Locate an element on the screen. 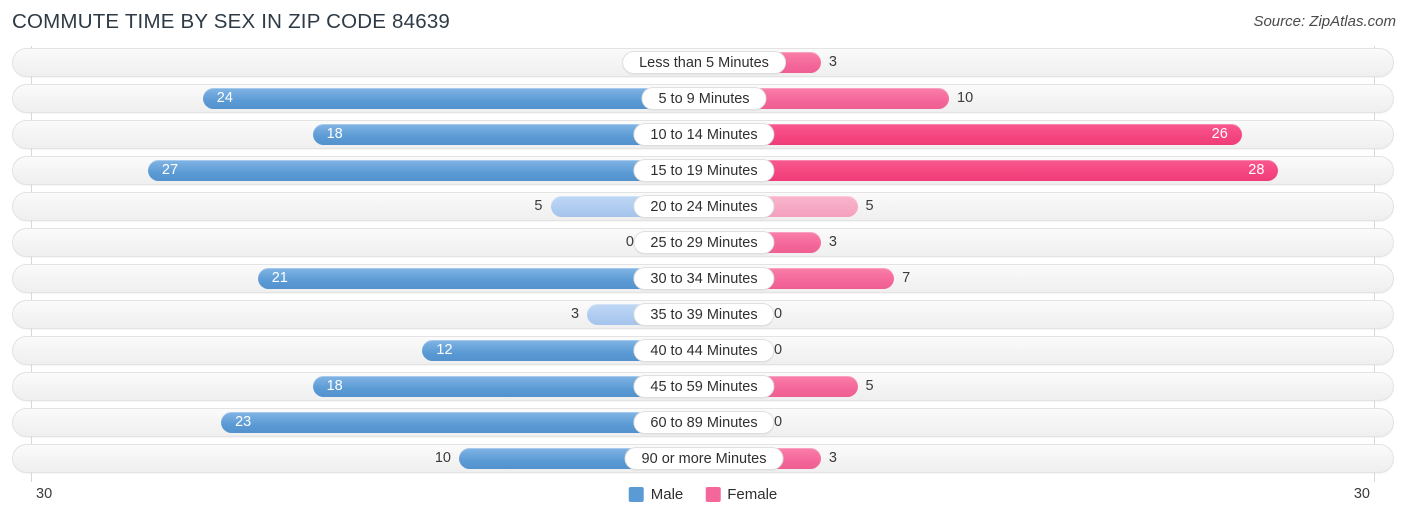 This screenshot has width=1406, height=523. page-title: COMMUTE TIME BY SEX IN ZIP CODE 84639 is located at coordinates (231, 21).